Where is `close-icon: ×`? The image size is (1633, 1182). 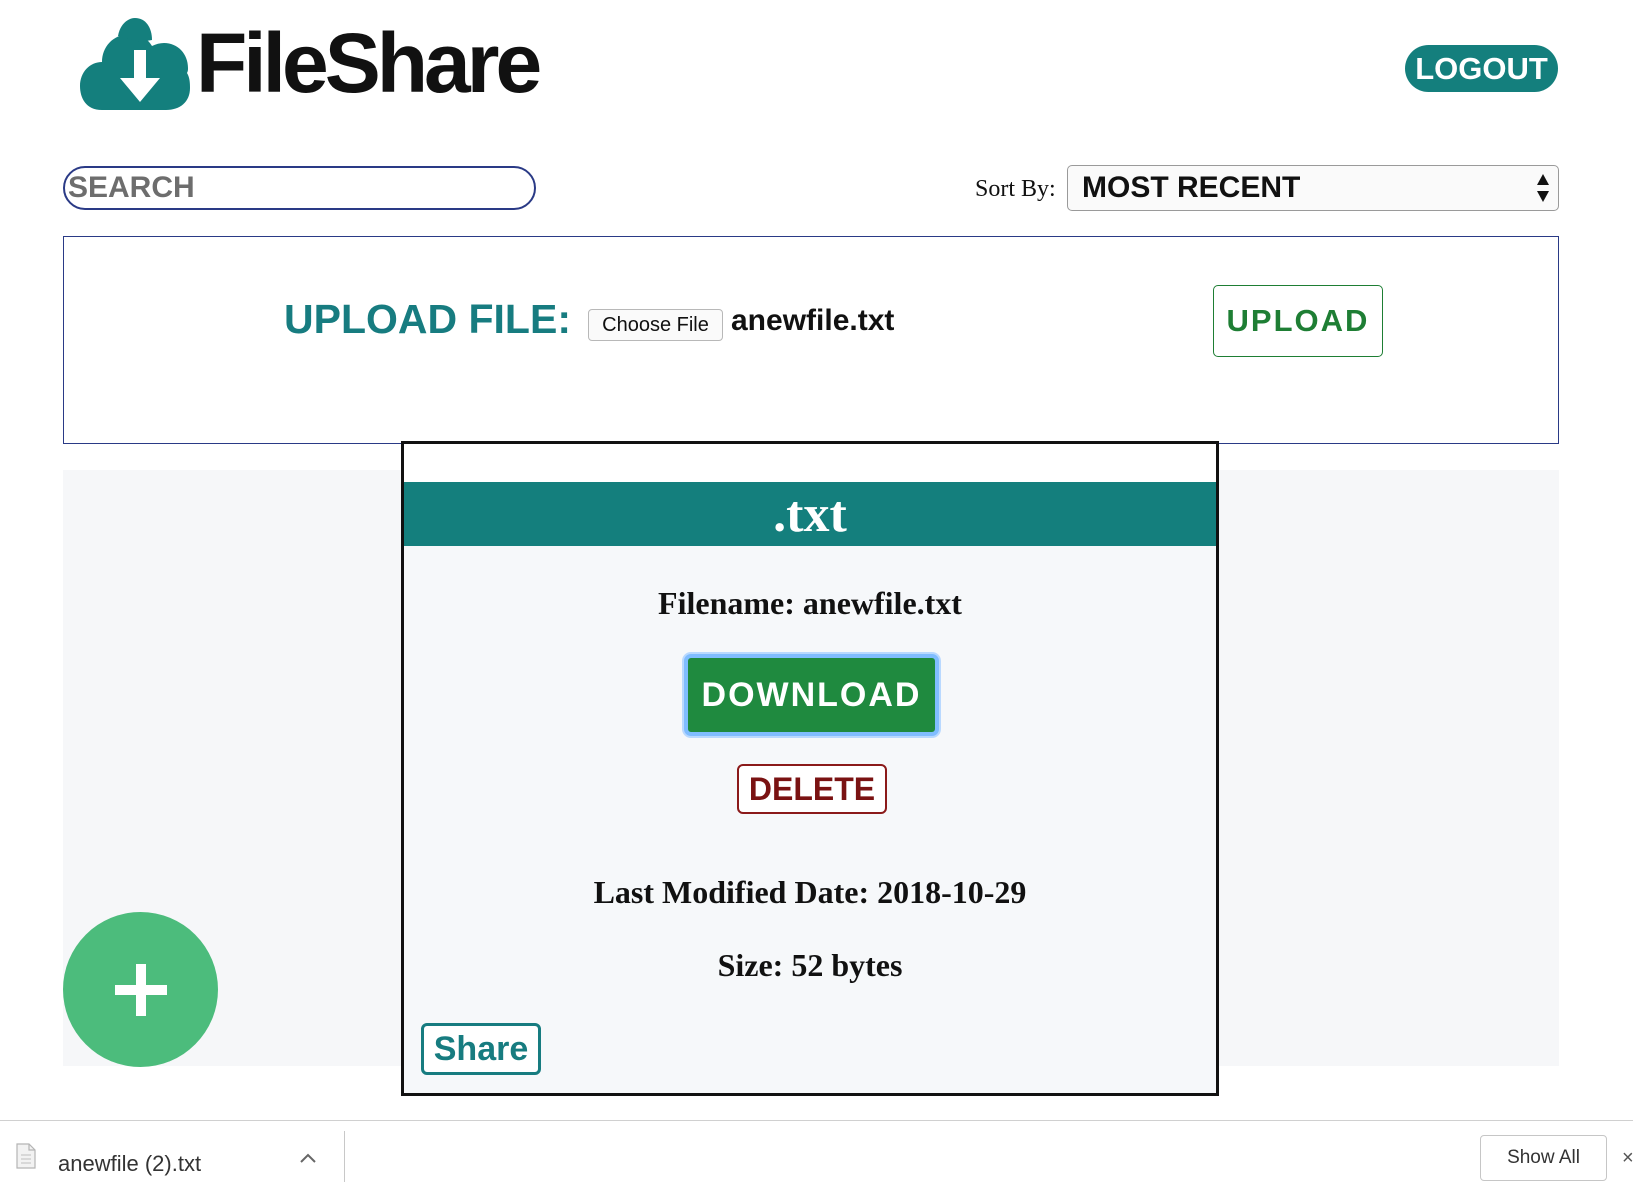 close-icon: × is located at coordinates (1627, 1158).